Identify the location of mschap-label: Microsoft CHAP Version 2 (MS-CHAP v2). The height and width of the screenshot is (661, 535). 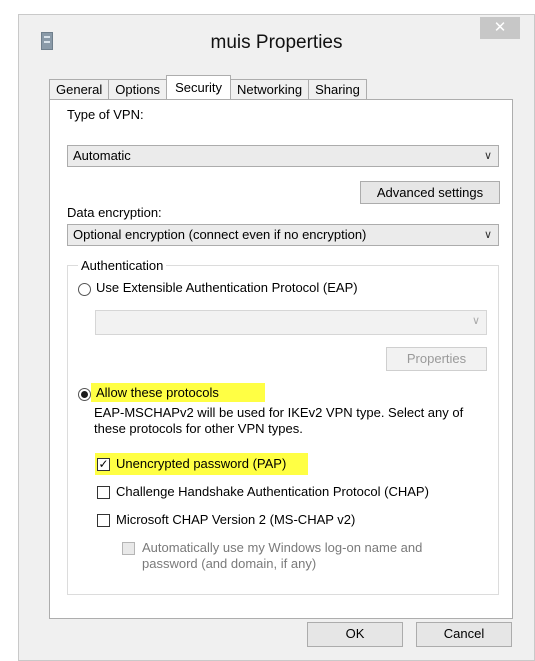
(236, 519).